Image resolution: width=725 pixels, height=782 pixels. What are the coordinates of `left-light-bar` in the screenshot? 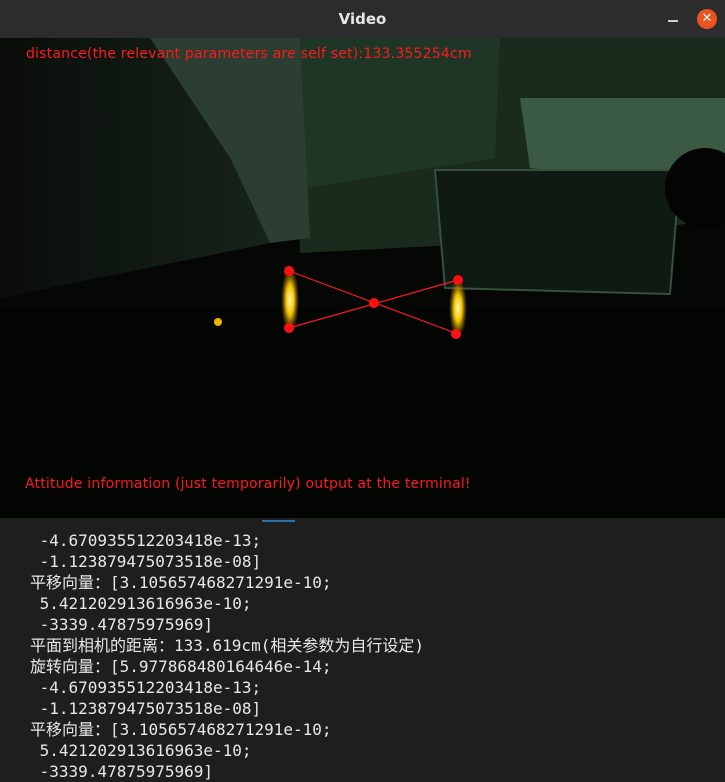 It's located at (290, 300).